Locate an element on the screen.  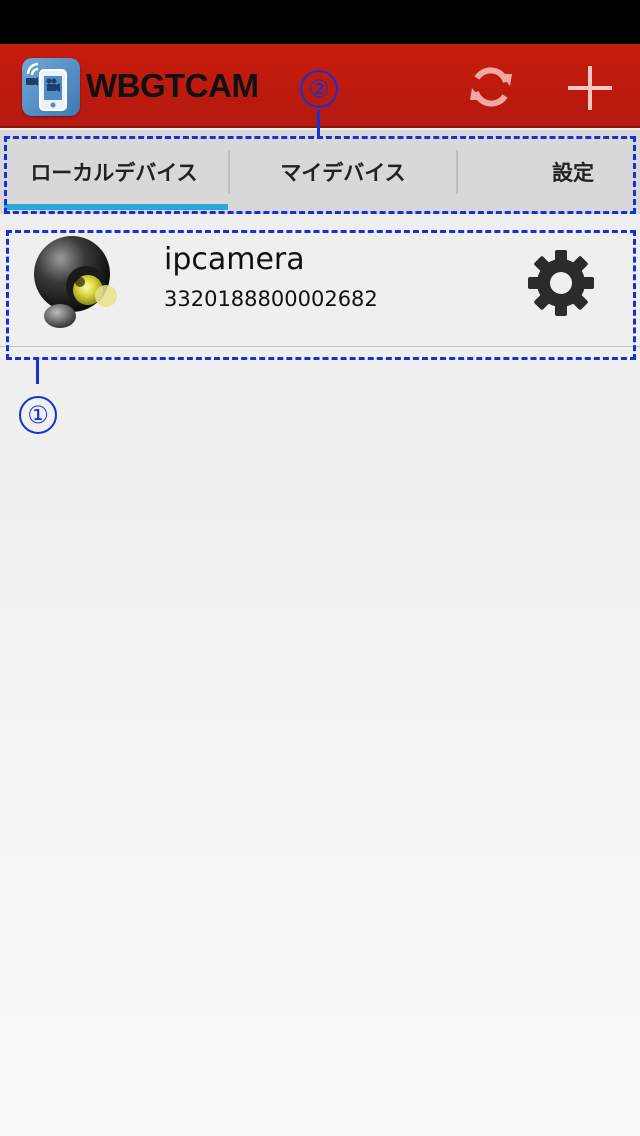
camera-phone-app-icon is located at coordinates (51, 87).